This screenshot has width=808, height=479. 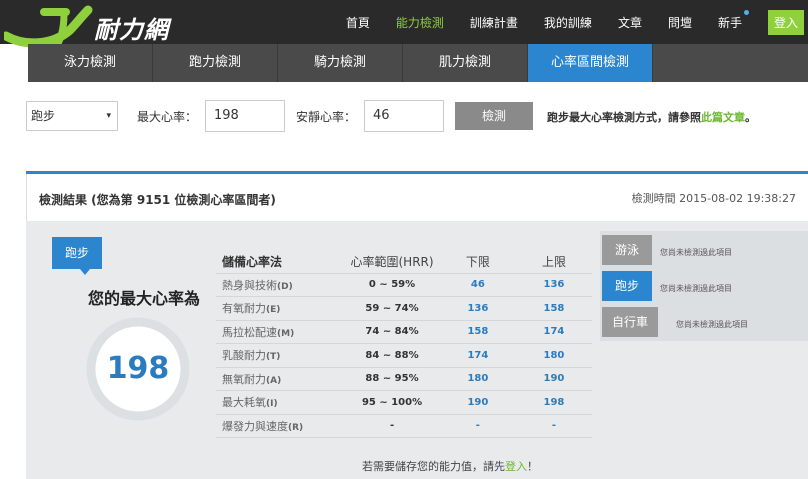 I want to click on zone-name: 有氧耐力(E), so click(x=280, y=308).